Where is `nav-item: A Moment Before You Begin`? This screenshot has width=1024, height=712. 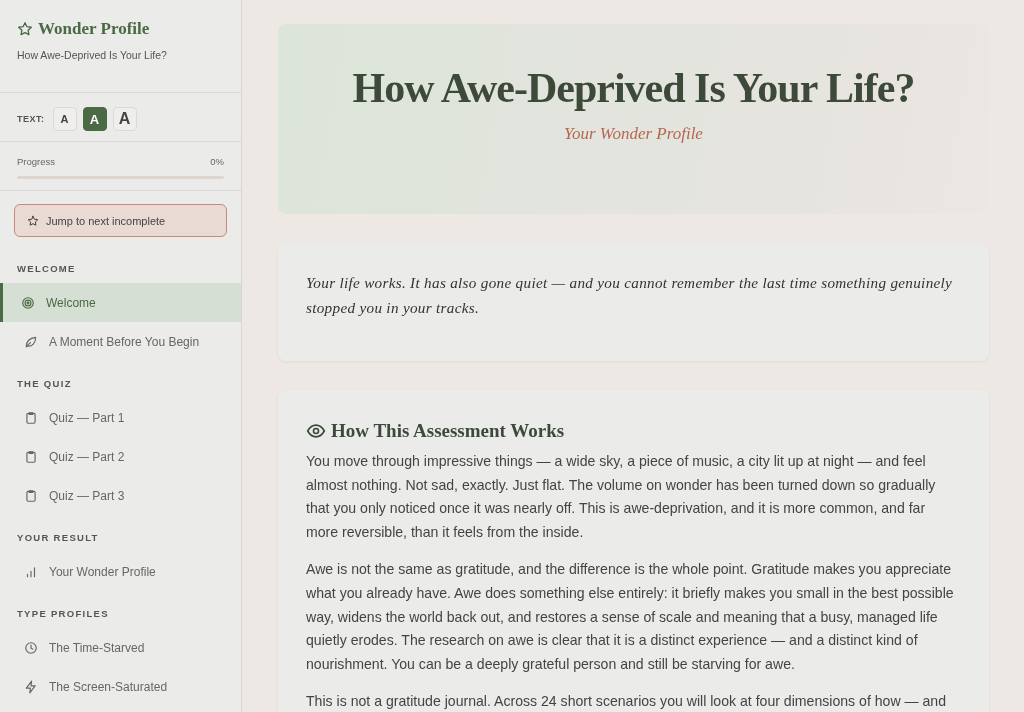 nav-item: A Moment Before You Begin is located at coordinates (120, 341).